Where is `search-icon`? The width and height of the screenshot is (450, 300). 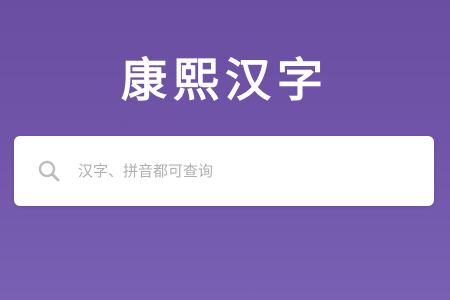
search-icon is located at coordinates (49, 171).